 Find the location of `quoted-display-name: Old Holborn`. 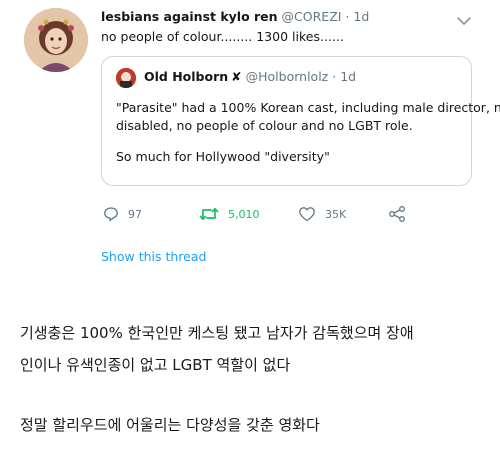

quoted-display-name: Old Holborn is located at coordinates (186, 76).